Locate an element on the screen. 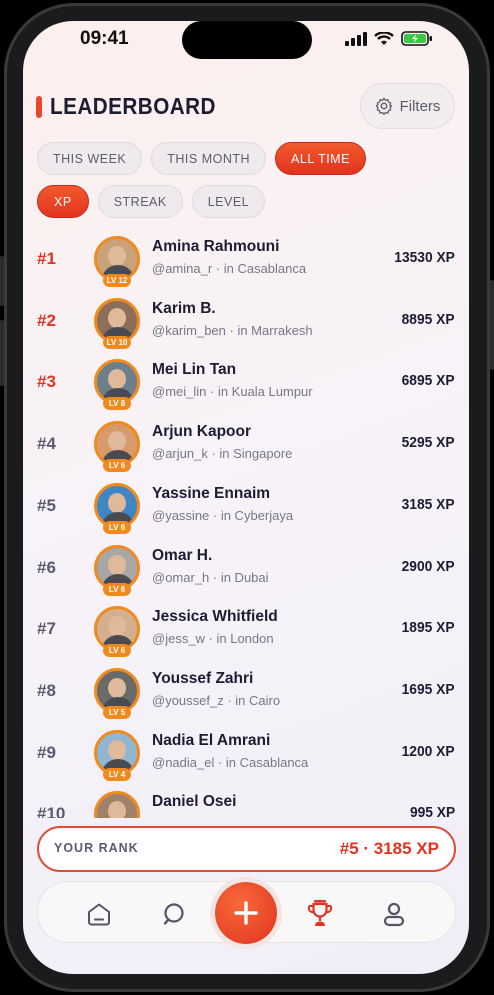  rank-number: #1 is located at coordinates (46, 258).